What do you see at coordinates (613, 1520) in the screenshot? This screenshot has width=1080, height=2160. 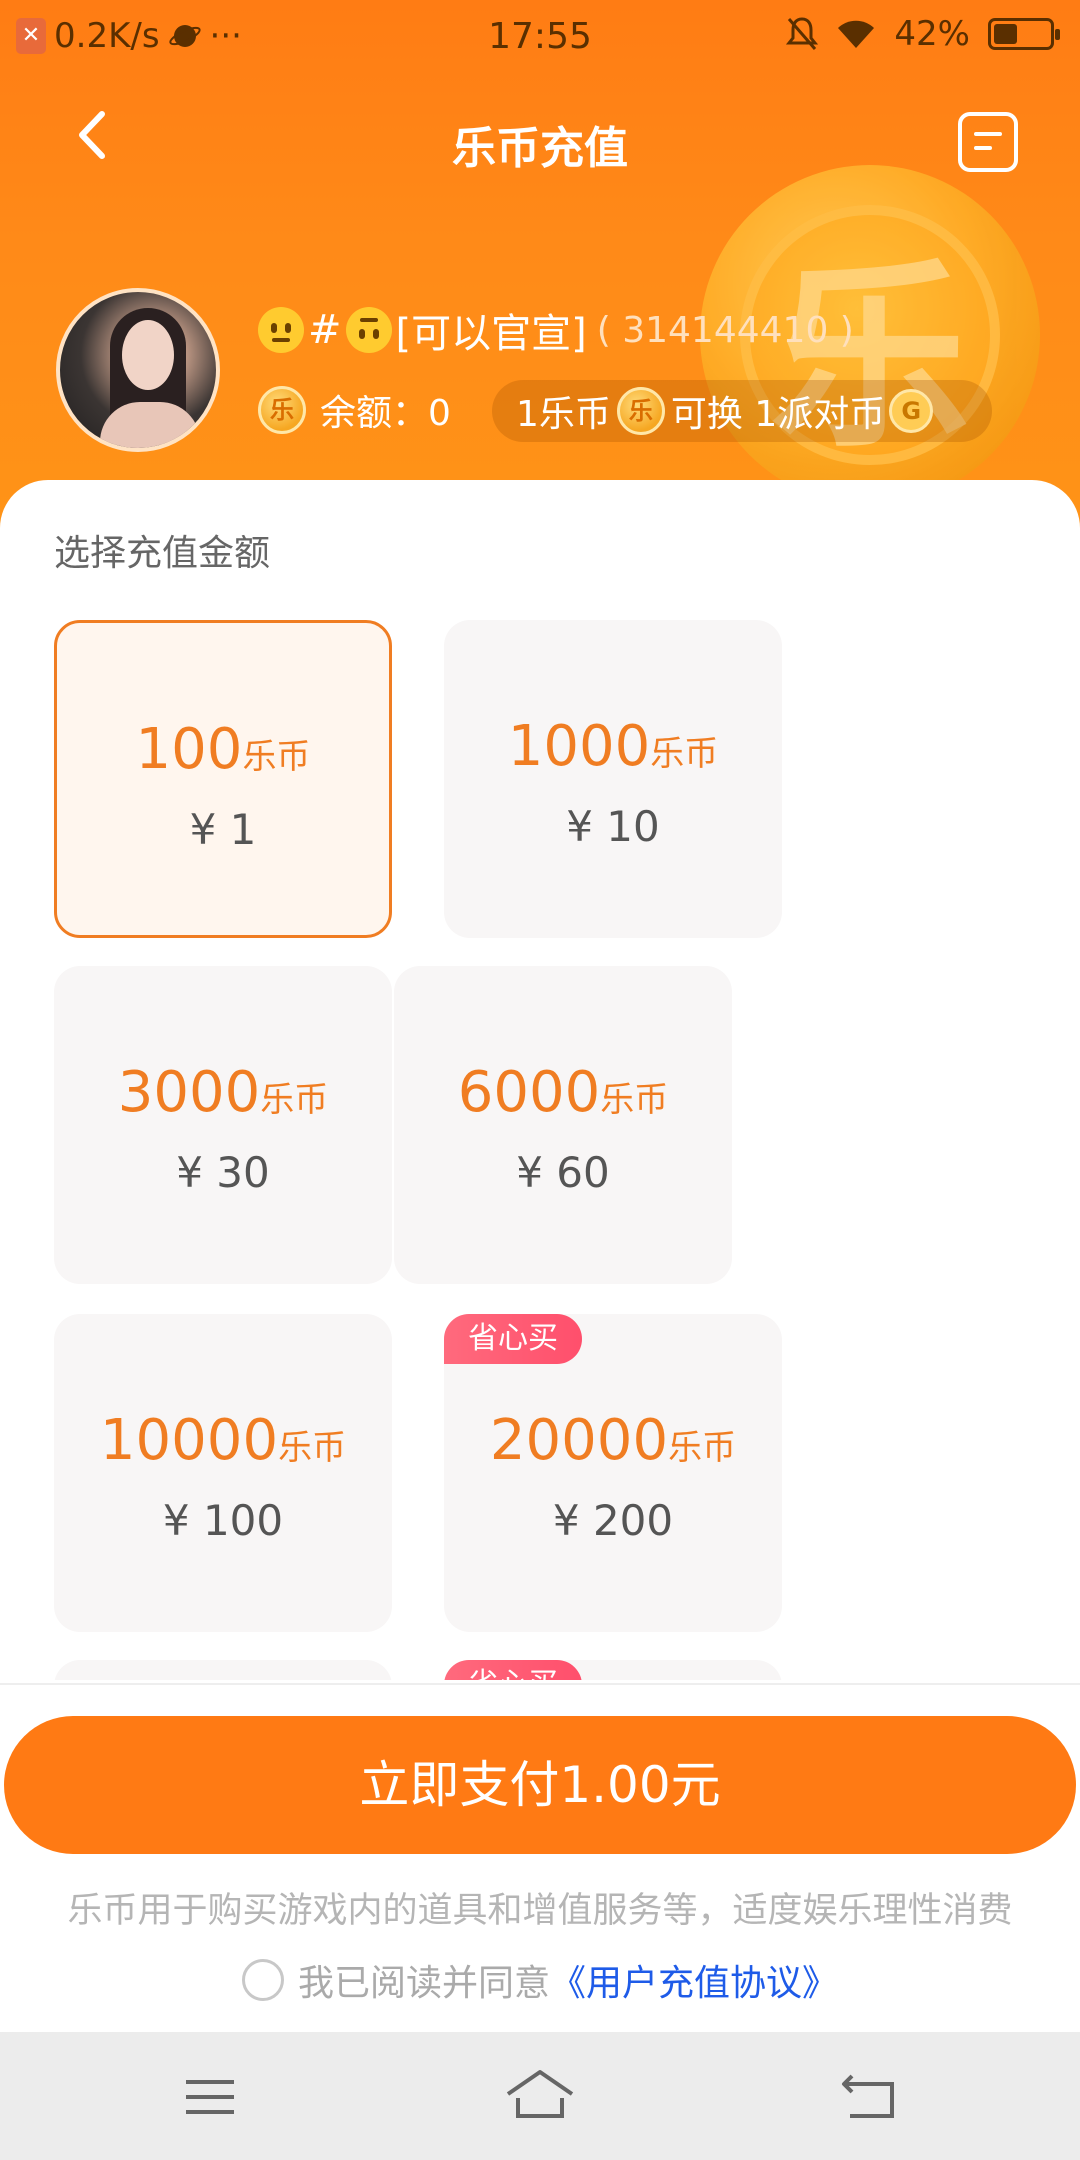 I see `package-price: ¥ 200` at bounding box center [613, 1520].